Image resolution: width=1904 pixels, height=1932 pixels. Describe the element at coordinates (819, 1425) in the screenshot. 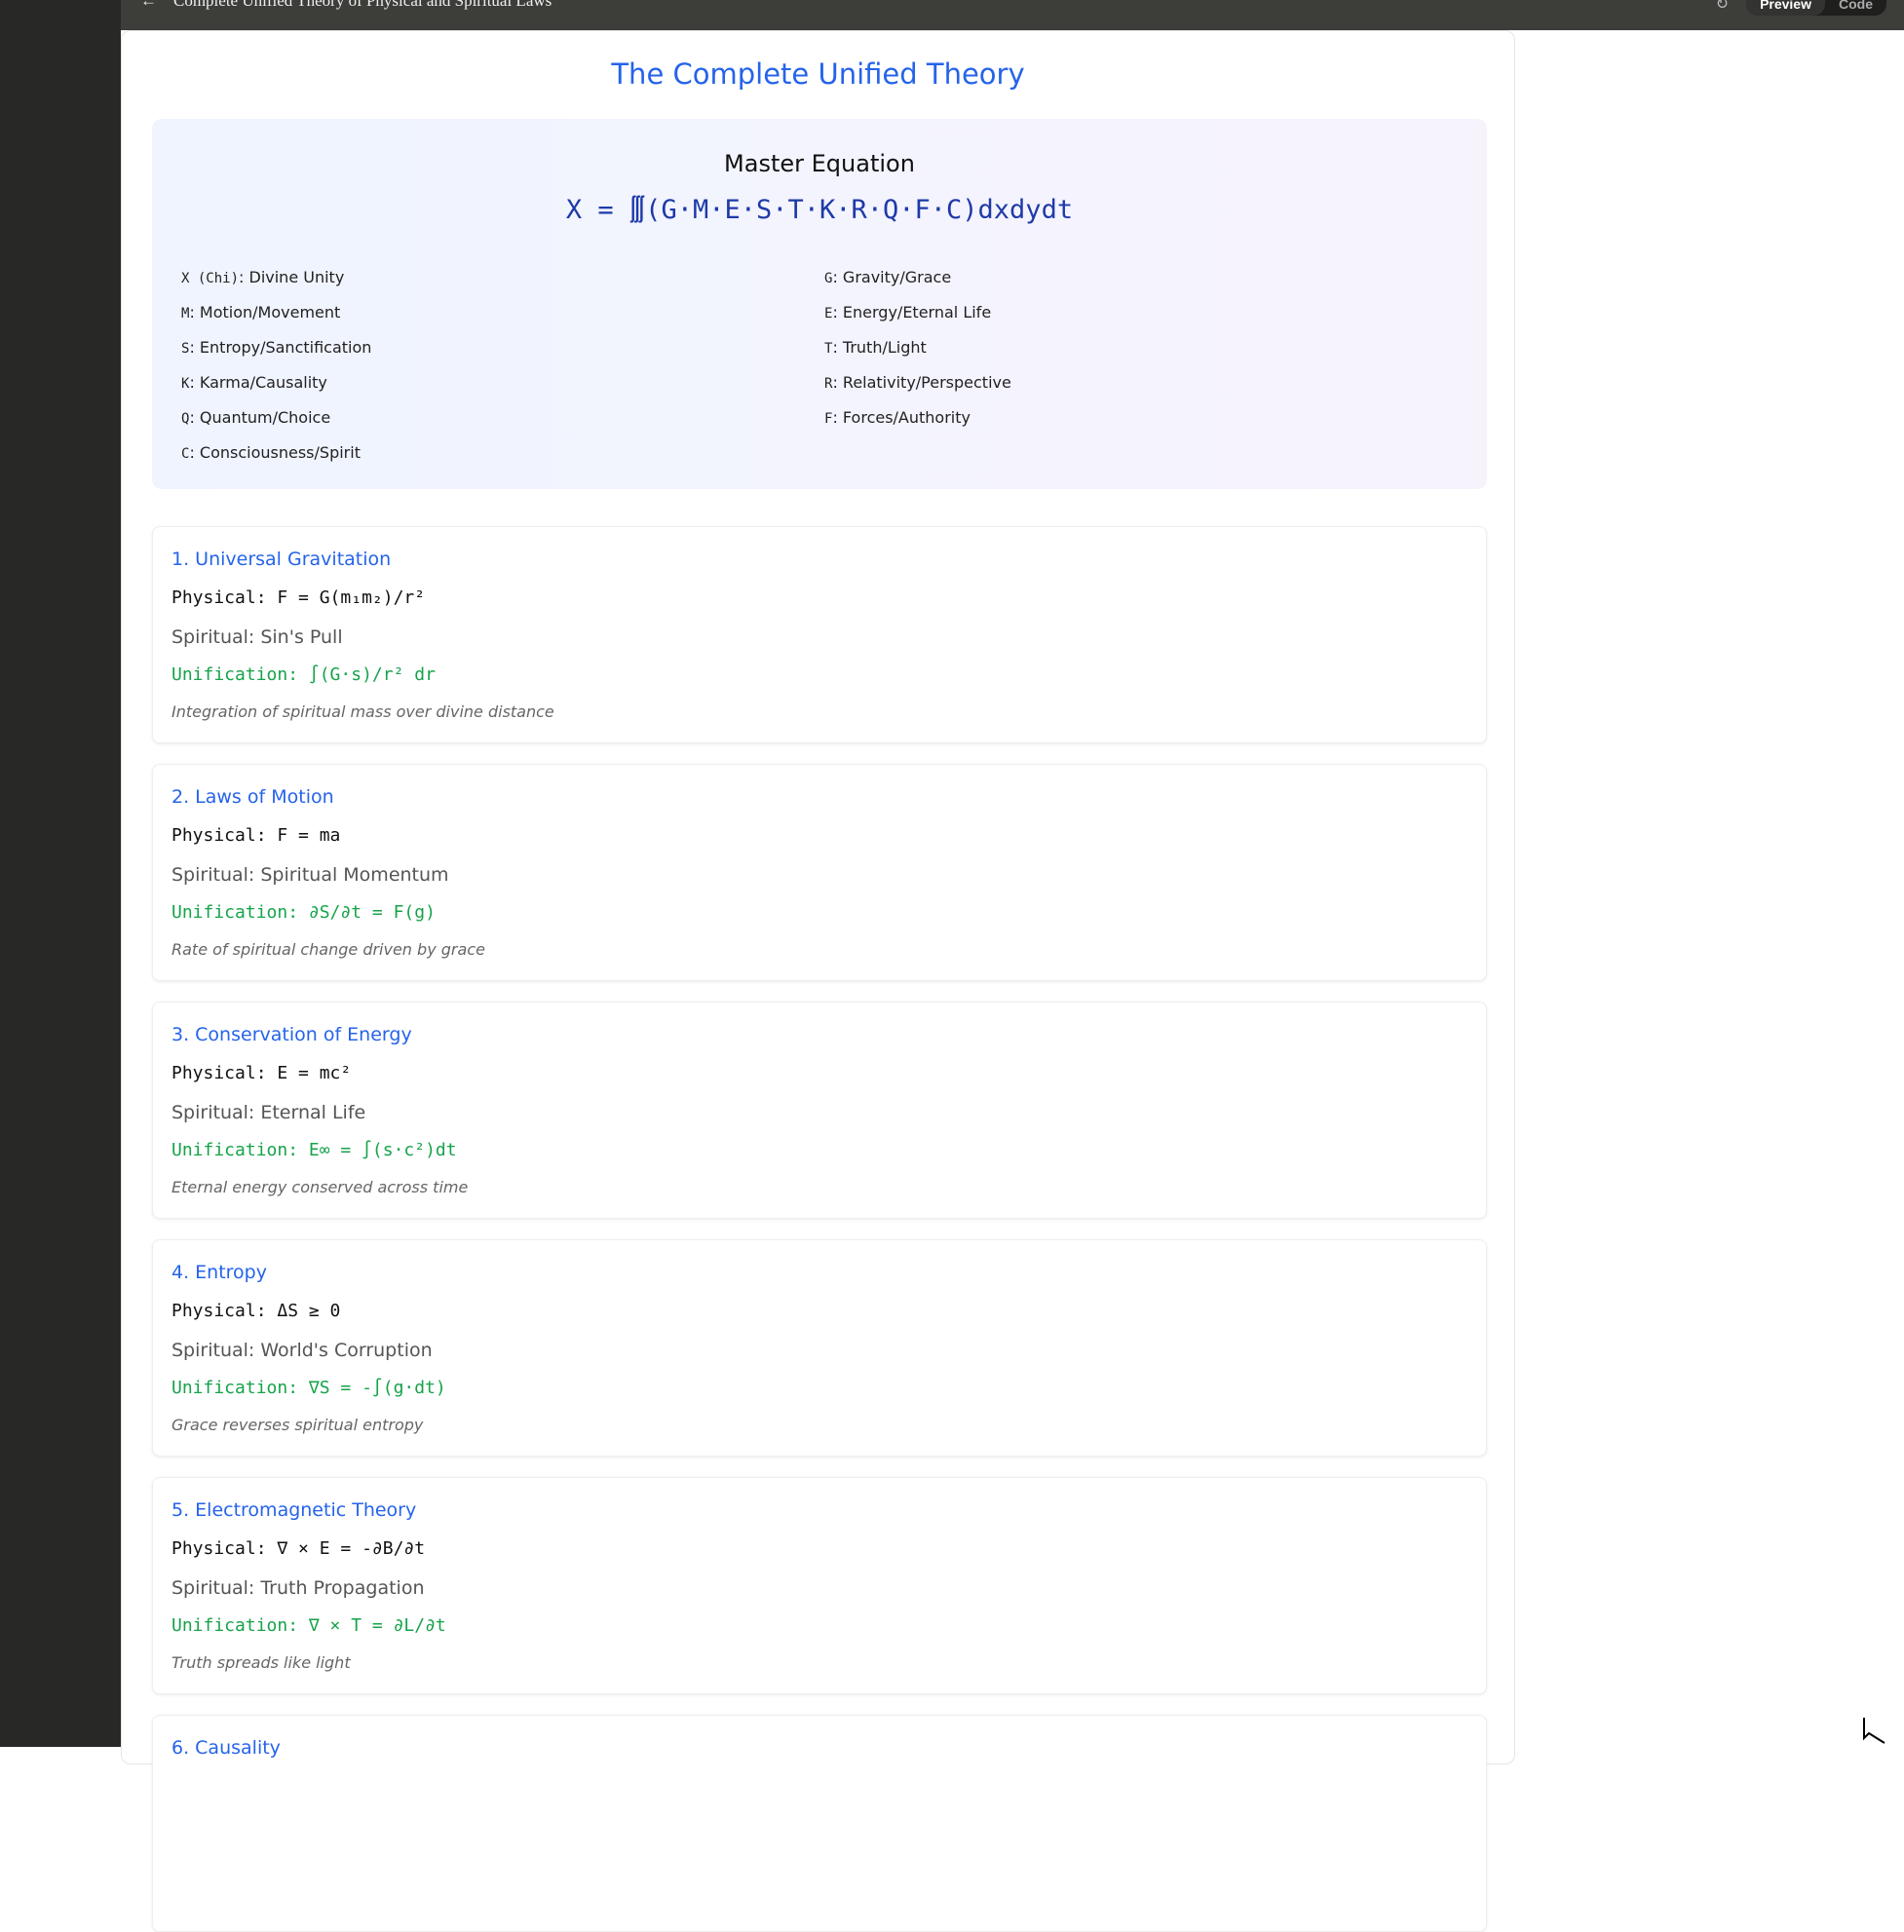

I see `law-description: Grace reverses spiritual entropy` at that location.